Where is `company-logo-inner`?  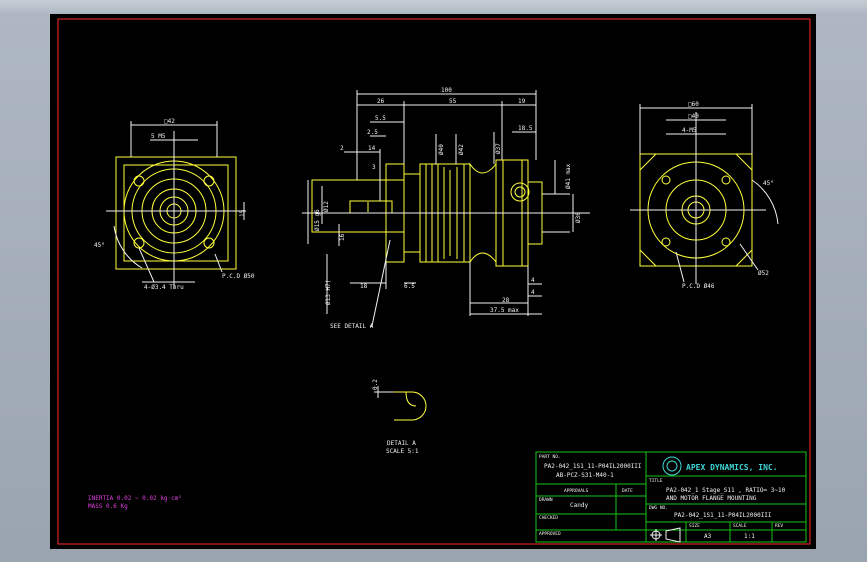
company-logo-inner is located at coordinates (672, 466).